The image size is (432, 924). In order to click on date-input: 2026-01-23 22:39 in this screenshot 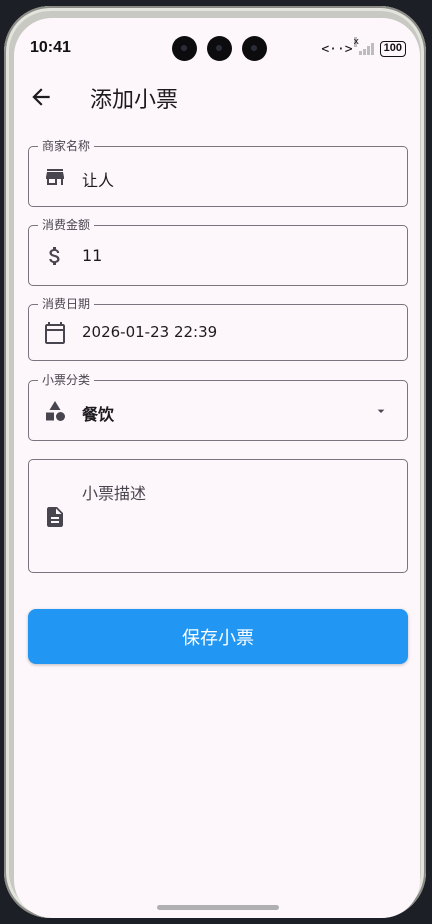, I will do `click(149, 332)`.